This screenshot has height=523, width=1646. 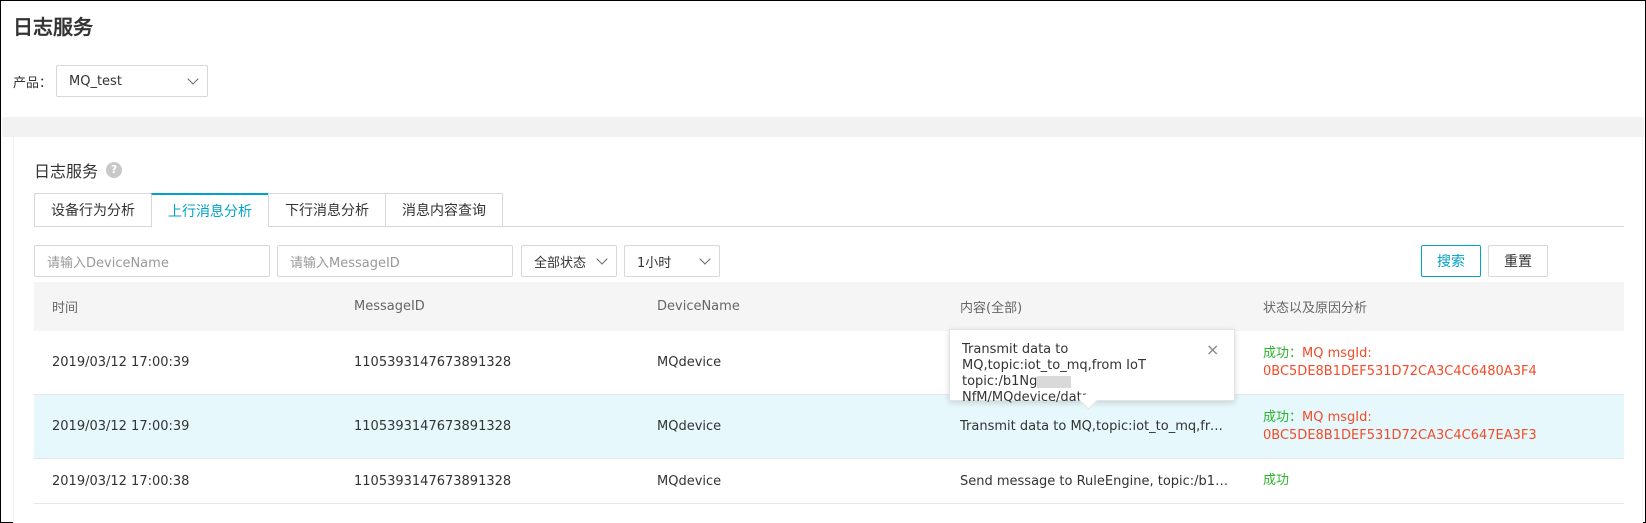 What do you see at coordinates (1315, 308) in the screenshot?
I see `header-status: 状态以及原因分析` at bounding box center [1315, 308].